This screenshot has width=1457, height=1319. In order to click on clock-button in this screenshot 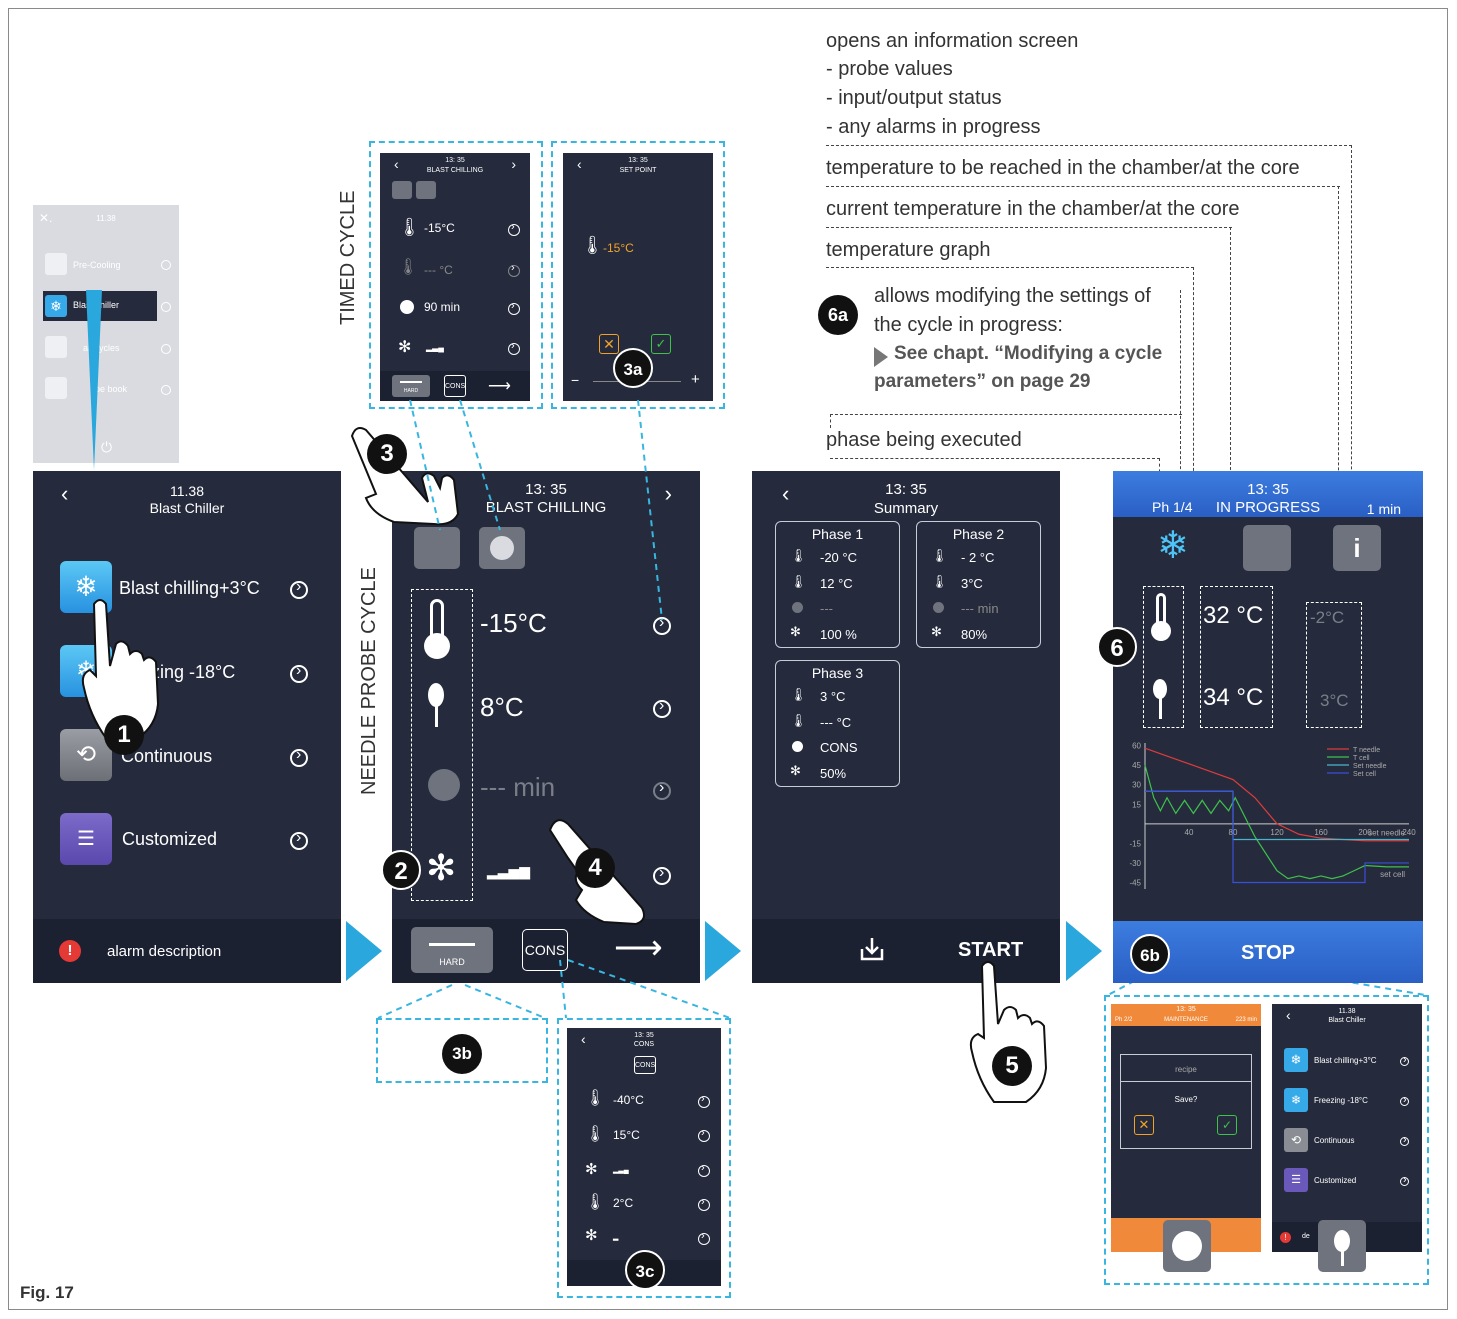, I will do `click(1187, 1246)`.